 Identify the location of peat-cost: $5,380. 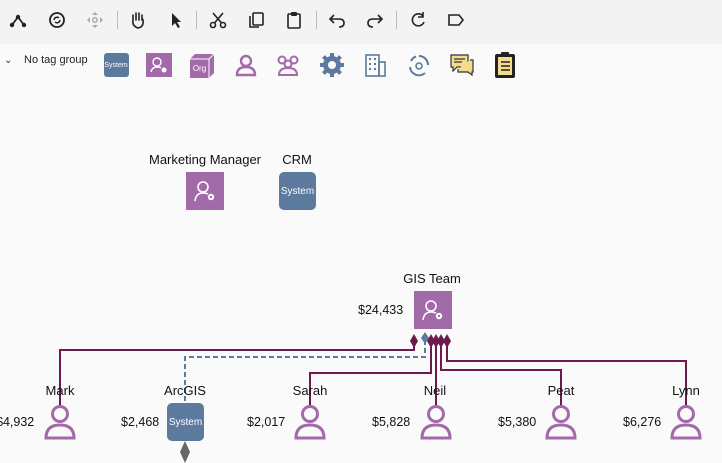
(517, 422).